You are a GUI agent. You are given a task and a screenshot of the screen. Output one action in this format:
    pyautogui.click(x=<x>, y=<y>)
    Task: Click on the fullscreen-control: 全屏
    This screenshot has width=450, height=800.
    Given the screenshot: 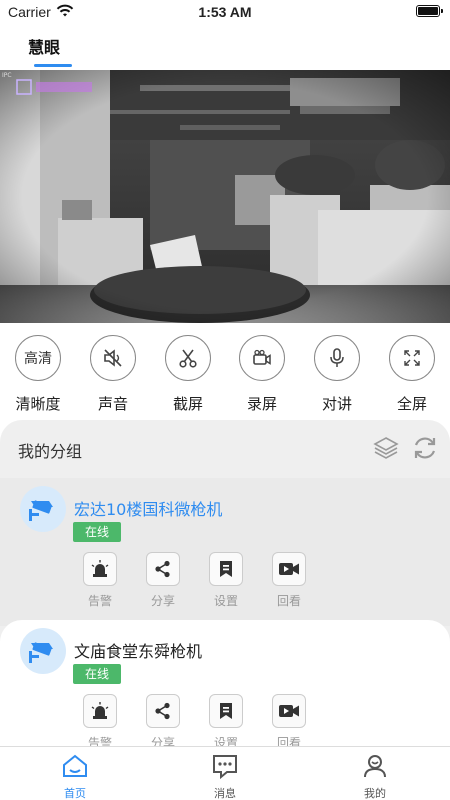 What is the action you would take?
    pyautogui.click(x=412, y=373)
    